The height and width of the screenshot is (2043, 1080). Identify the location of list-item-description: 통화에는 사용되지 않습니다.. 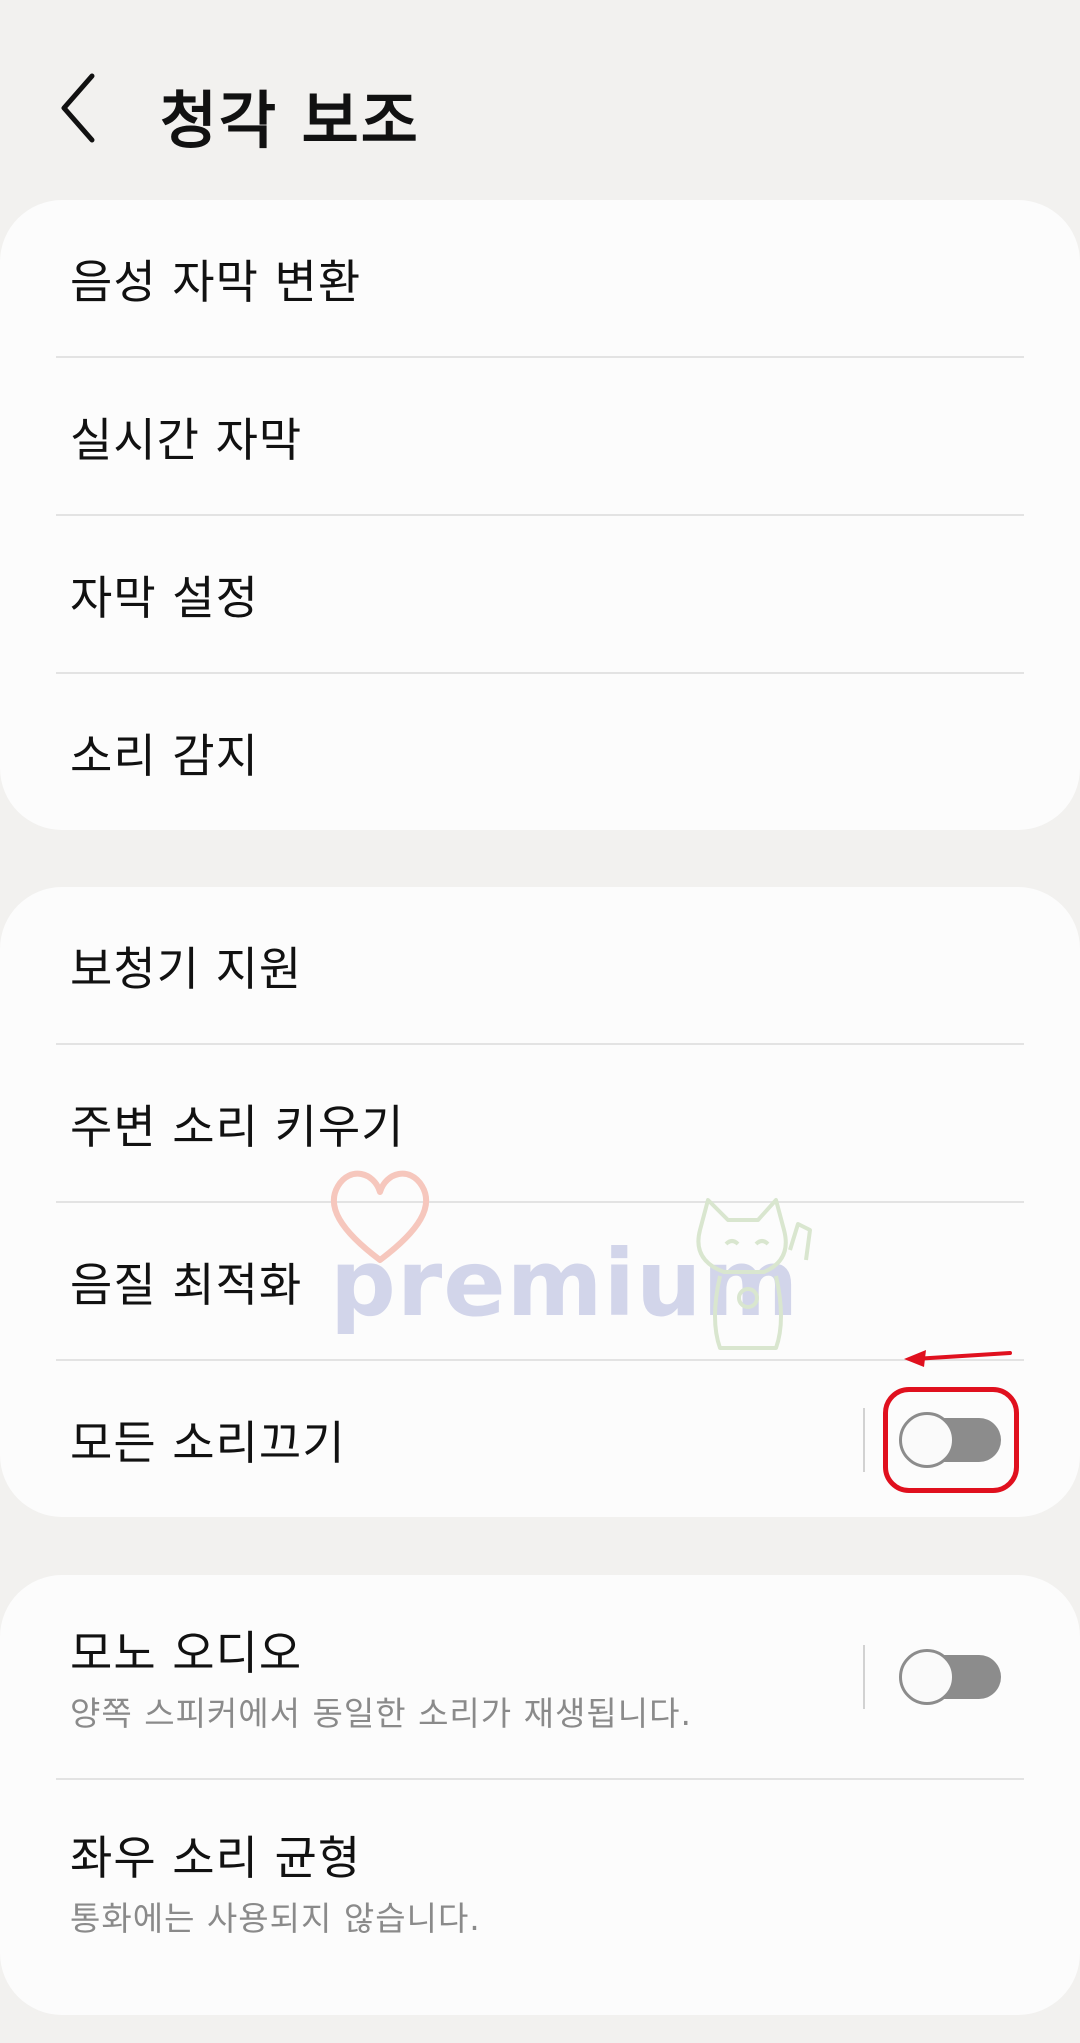
(275, 1918).